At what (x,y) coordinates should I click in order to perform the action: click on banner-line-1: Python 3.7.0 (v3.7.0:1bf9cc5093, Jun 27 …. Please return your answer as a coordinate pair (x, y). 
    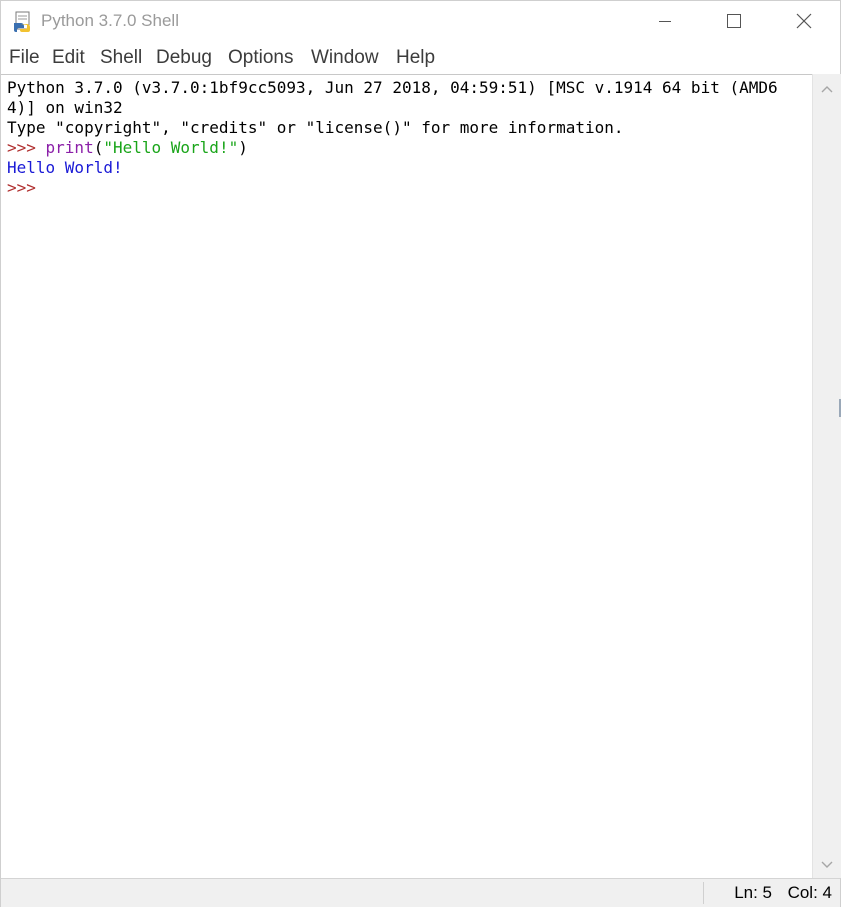
    Looking at the image, I should click on (392, 87).